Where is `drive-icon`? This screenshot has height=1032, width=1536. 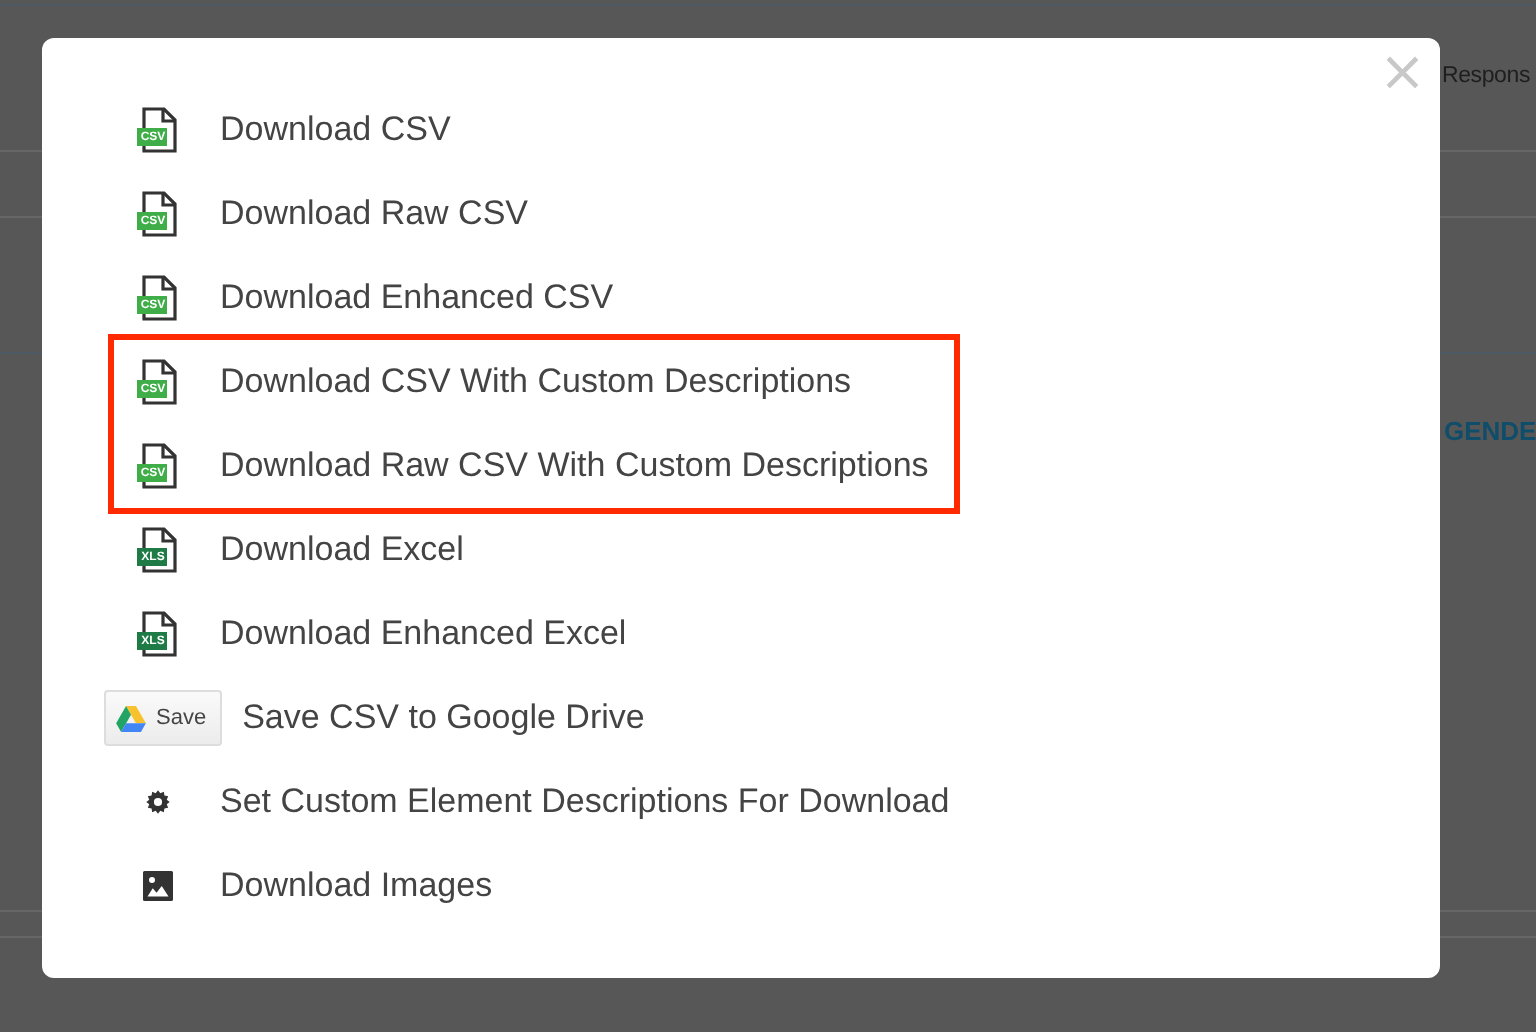
drive-icon is located at coordinates (131, 718).